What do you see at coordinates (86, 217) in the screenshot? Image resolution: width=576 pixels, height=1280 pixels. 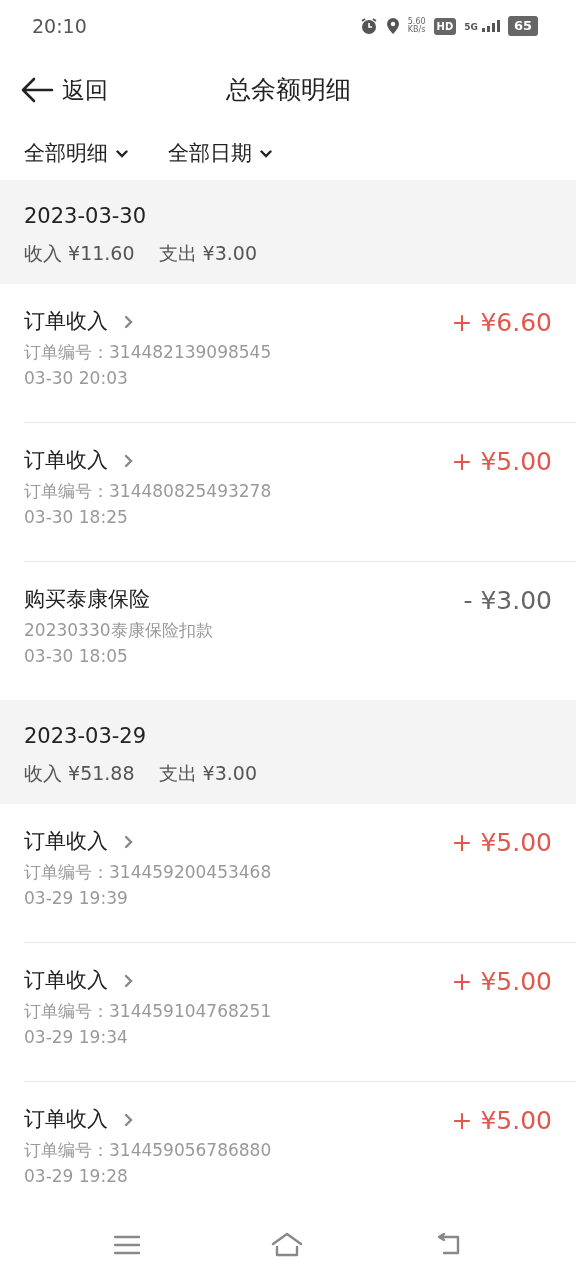 I see `group-date: 2023-03-30` at bounding box center [86, 217].